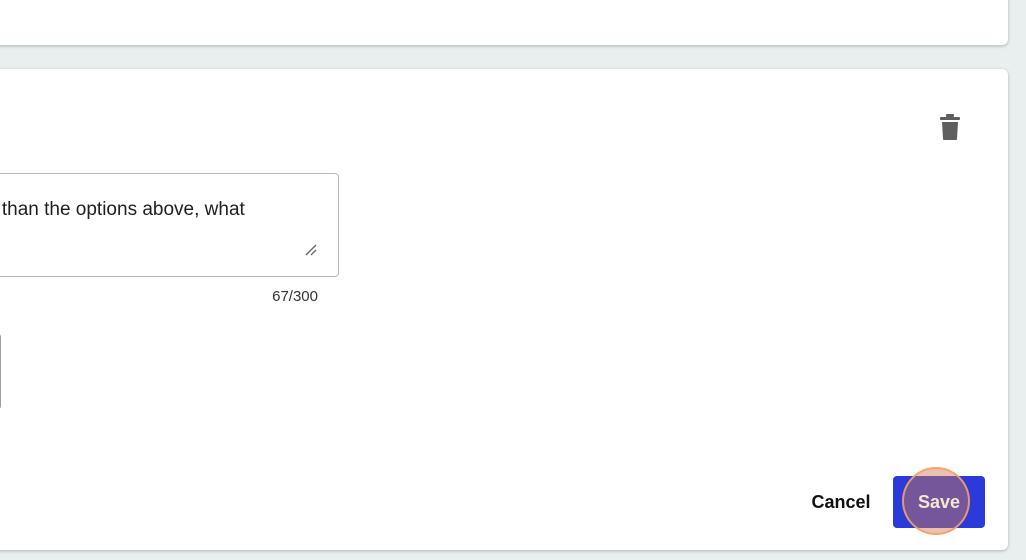  What do you see at coordinates (169, 225) in the screenshot?
I see `other-option-textarea` at bounding box center [169, 225].